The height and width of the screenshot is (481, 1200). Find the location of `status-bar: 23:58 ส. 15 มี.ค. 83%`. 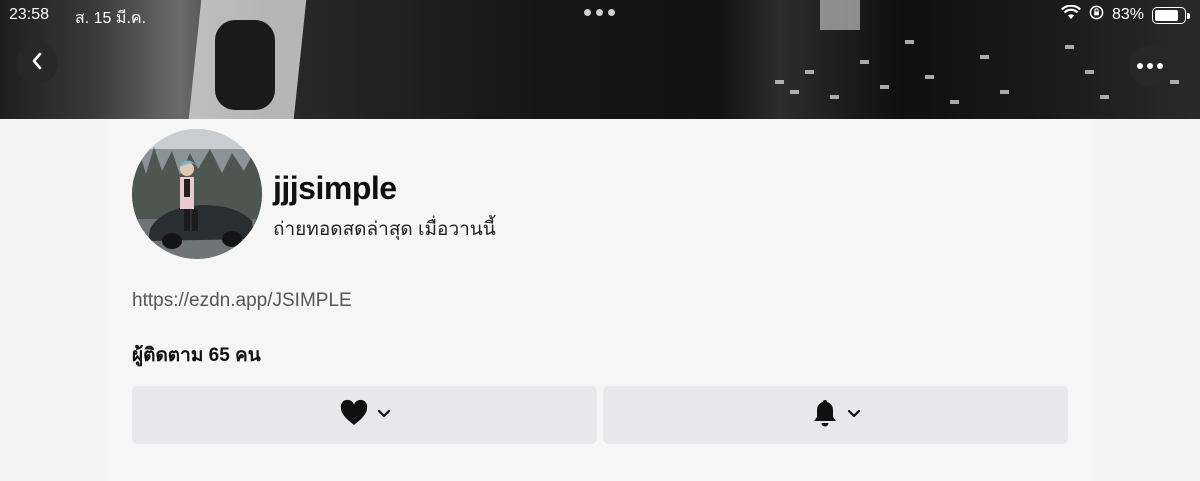

status-bar: 23:58 ส. 15 มี.ค. 83% is located at coordinates (600, 15).